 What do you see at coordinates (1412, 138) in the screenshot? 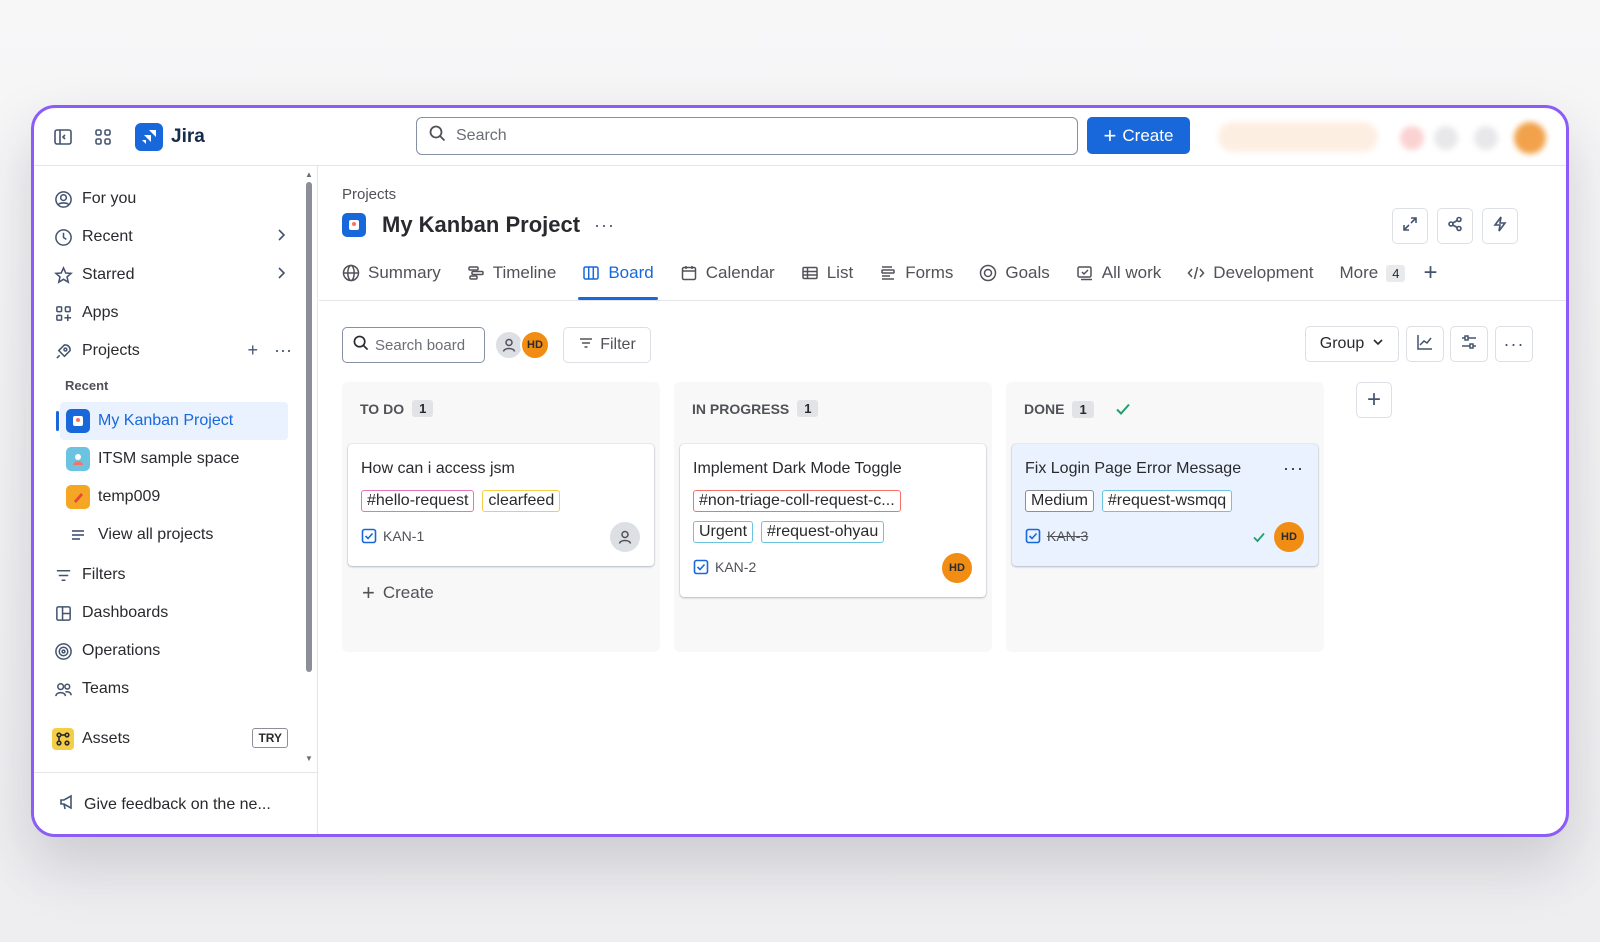
I see `notifications-icon` at bounding box center [1412, 138].